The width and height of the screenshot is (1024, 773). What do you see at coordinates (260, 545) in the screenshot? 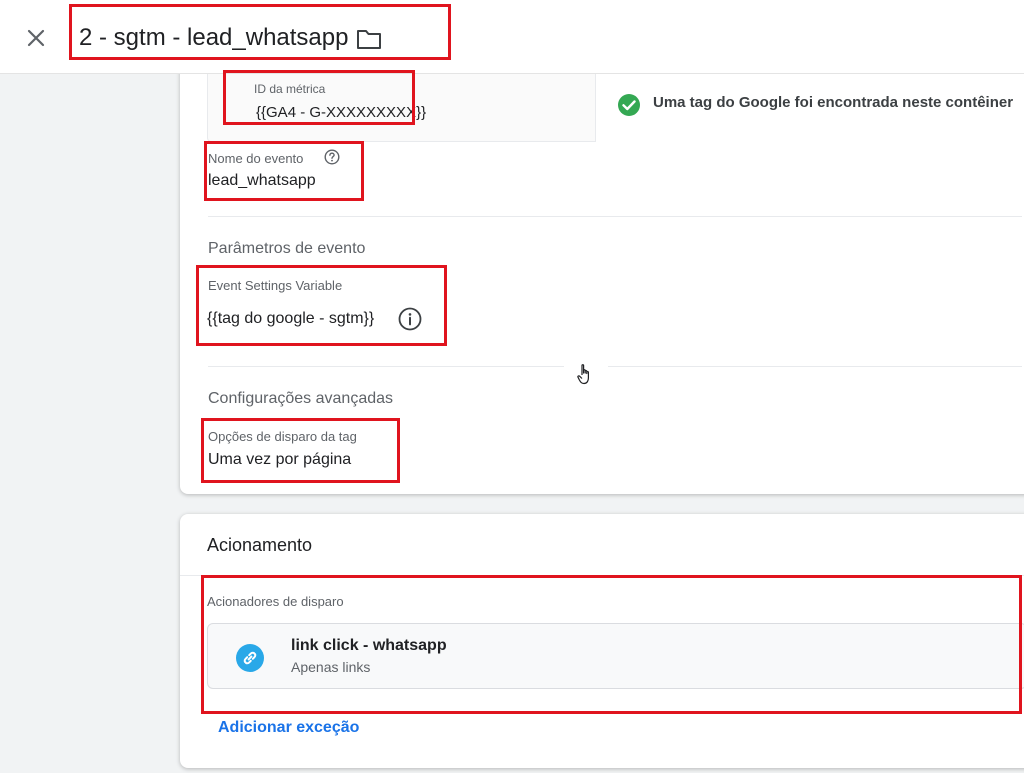
I see `triggering-title: Acionamento` at bounding box center [260, 545].